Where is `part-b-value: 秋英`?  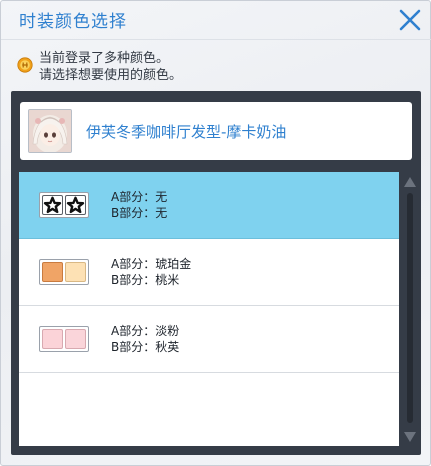
part-b-value: 秋英 is located at coordinates (167, 347).